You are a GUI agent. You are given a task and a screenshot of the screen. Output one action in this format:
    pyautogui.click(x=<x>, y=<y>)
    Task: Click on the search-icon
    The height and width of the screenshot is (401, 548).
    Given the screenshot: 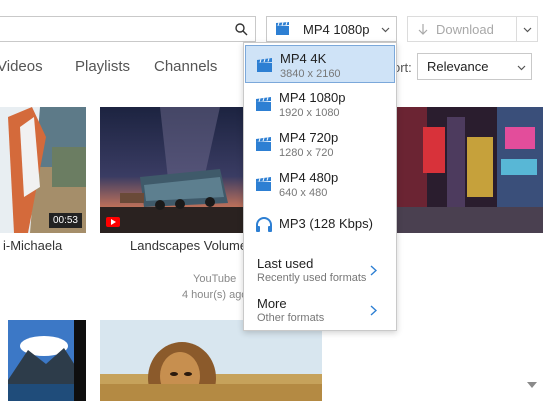 What is the action you would take?
    pyautogui.click(x=241, y=29)
    